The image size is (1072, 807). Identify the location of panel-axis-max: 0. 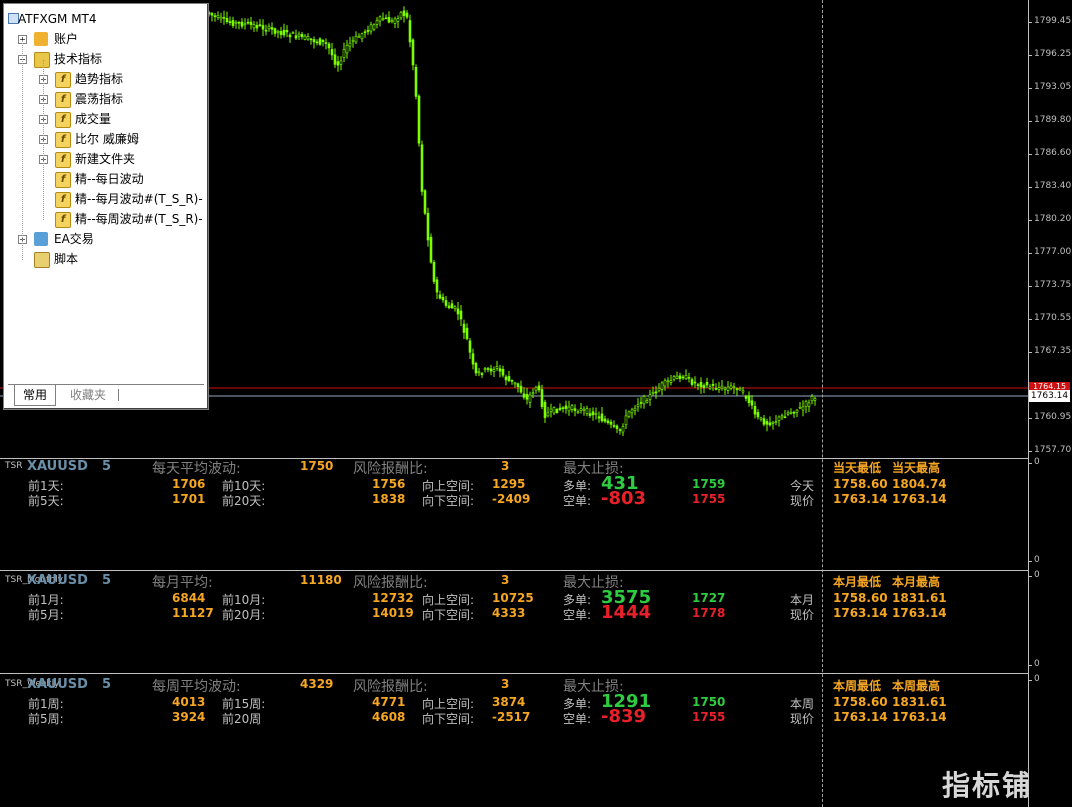
(1034, 575).